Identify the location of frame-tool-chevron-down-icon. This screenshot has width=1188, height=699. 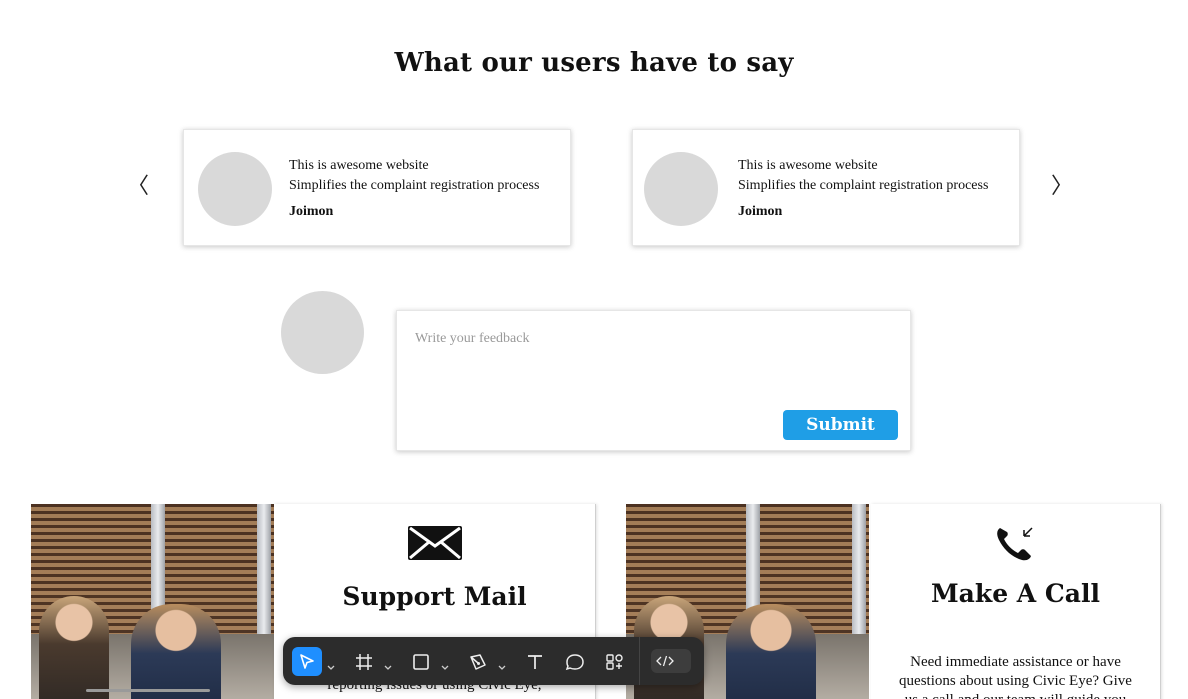
(388, 665).